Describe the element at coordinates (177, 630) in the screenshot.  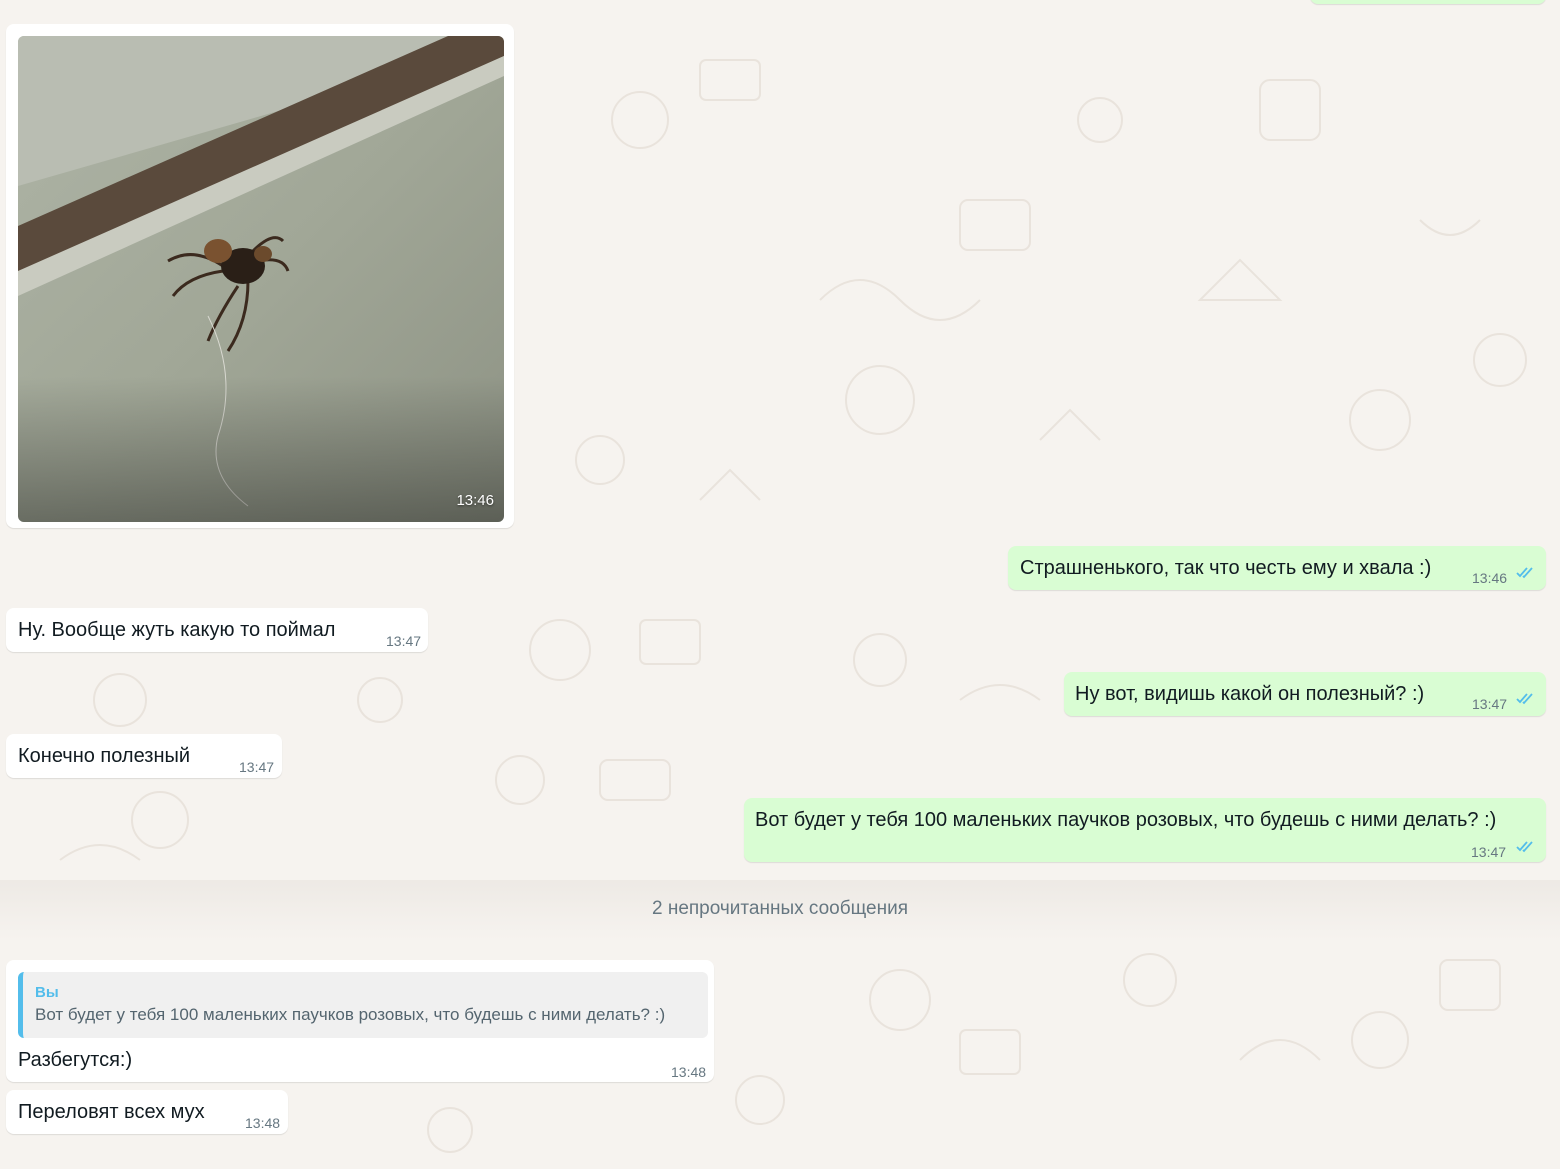
I see `message-text: Ну. Вообще жуть какую то поймал` at that location.